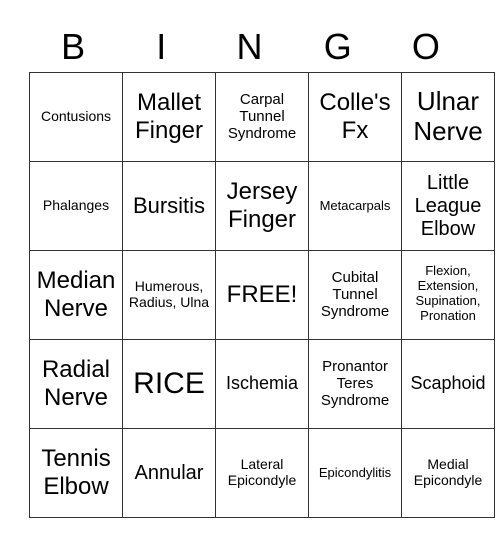  I want to click on cell-text: Humerous, Radius, Ulna, so click(169, 293).